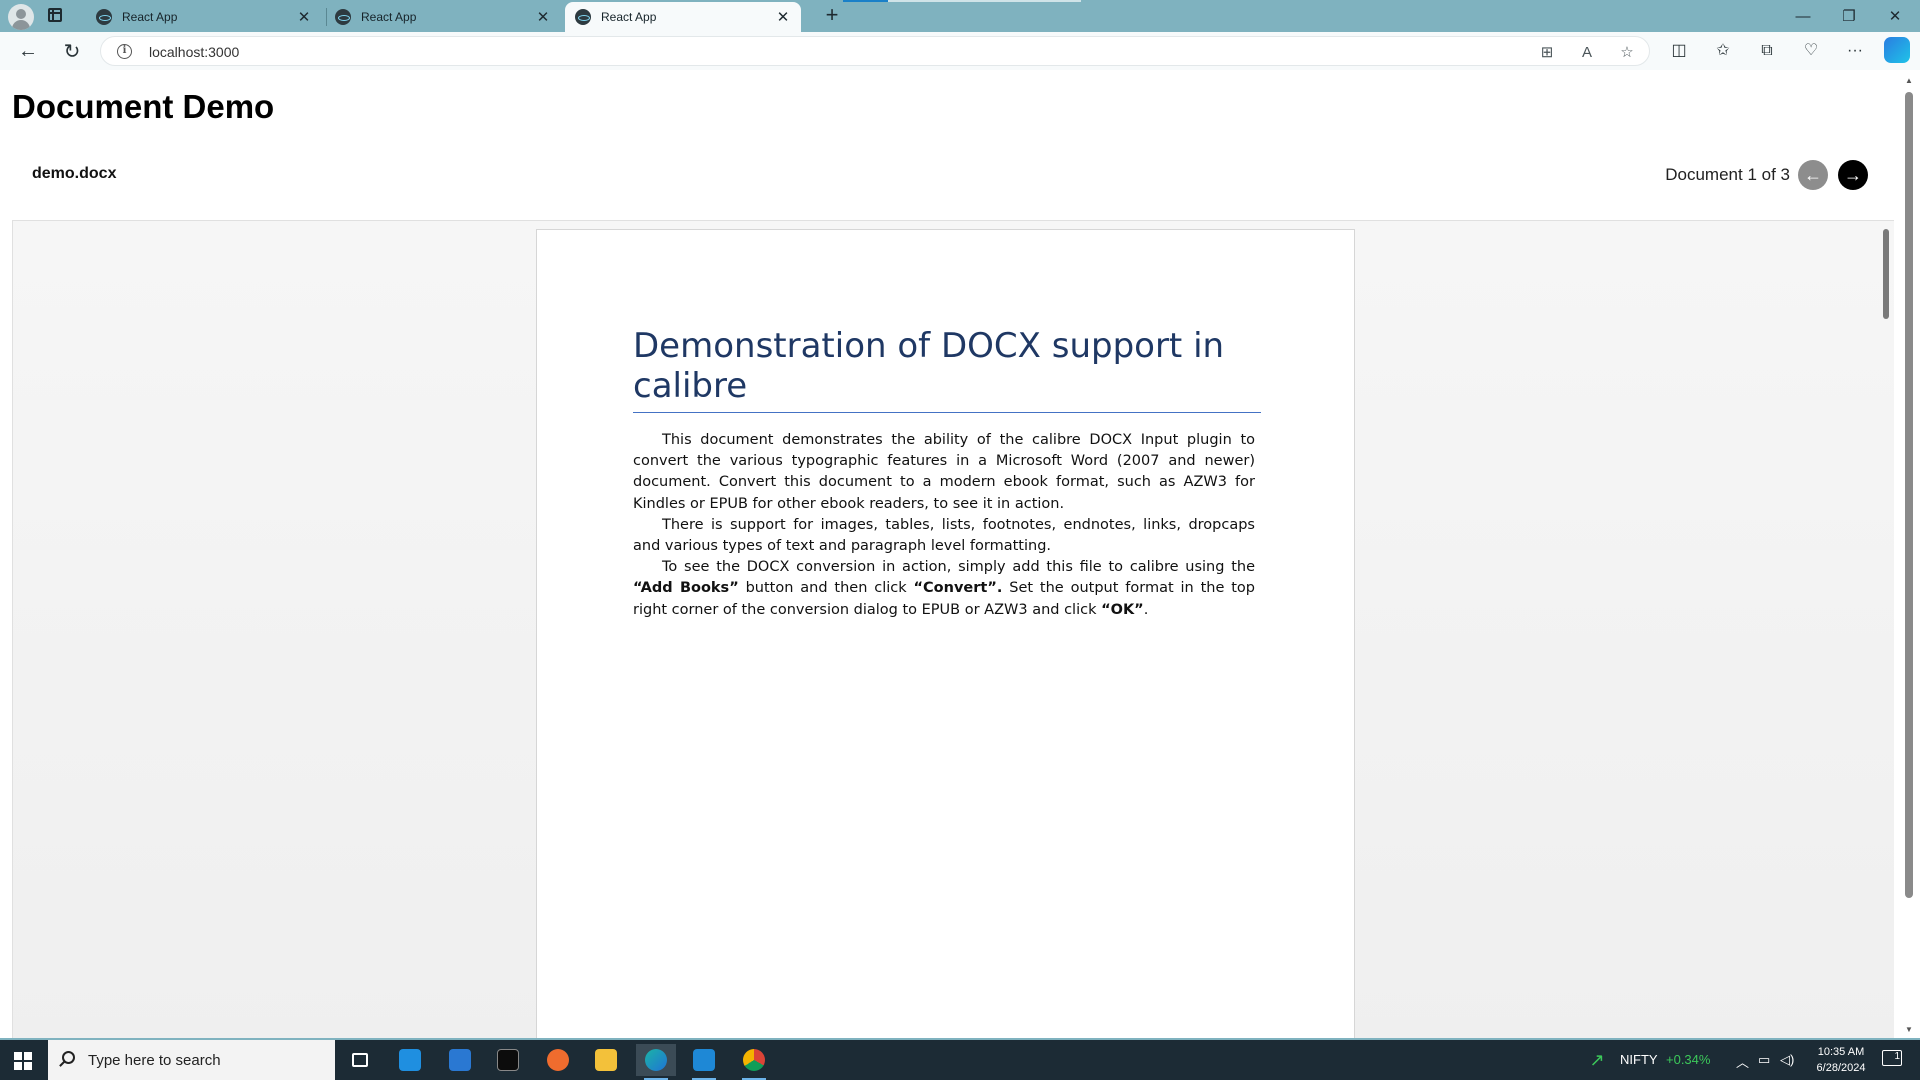 This screenshot has height=1080, width=1920. I want to click on stock-chart-icon: ↗, so click(1597, 1060).